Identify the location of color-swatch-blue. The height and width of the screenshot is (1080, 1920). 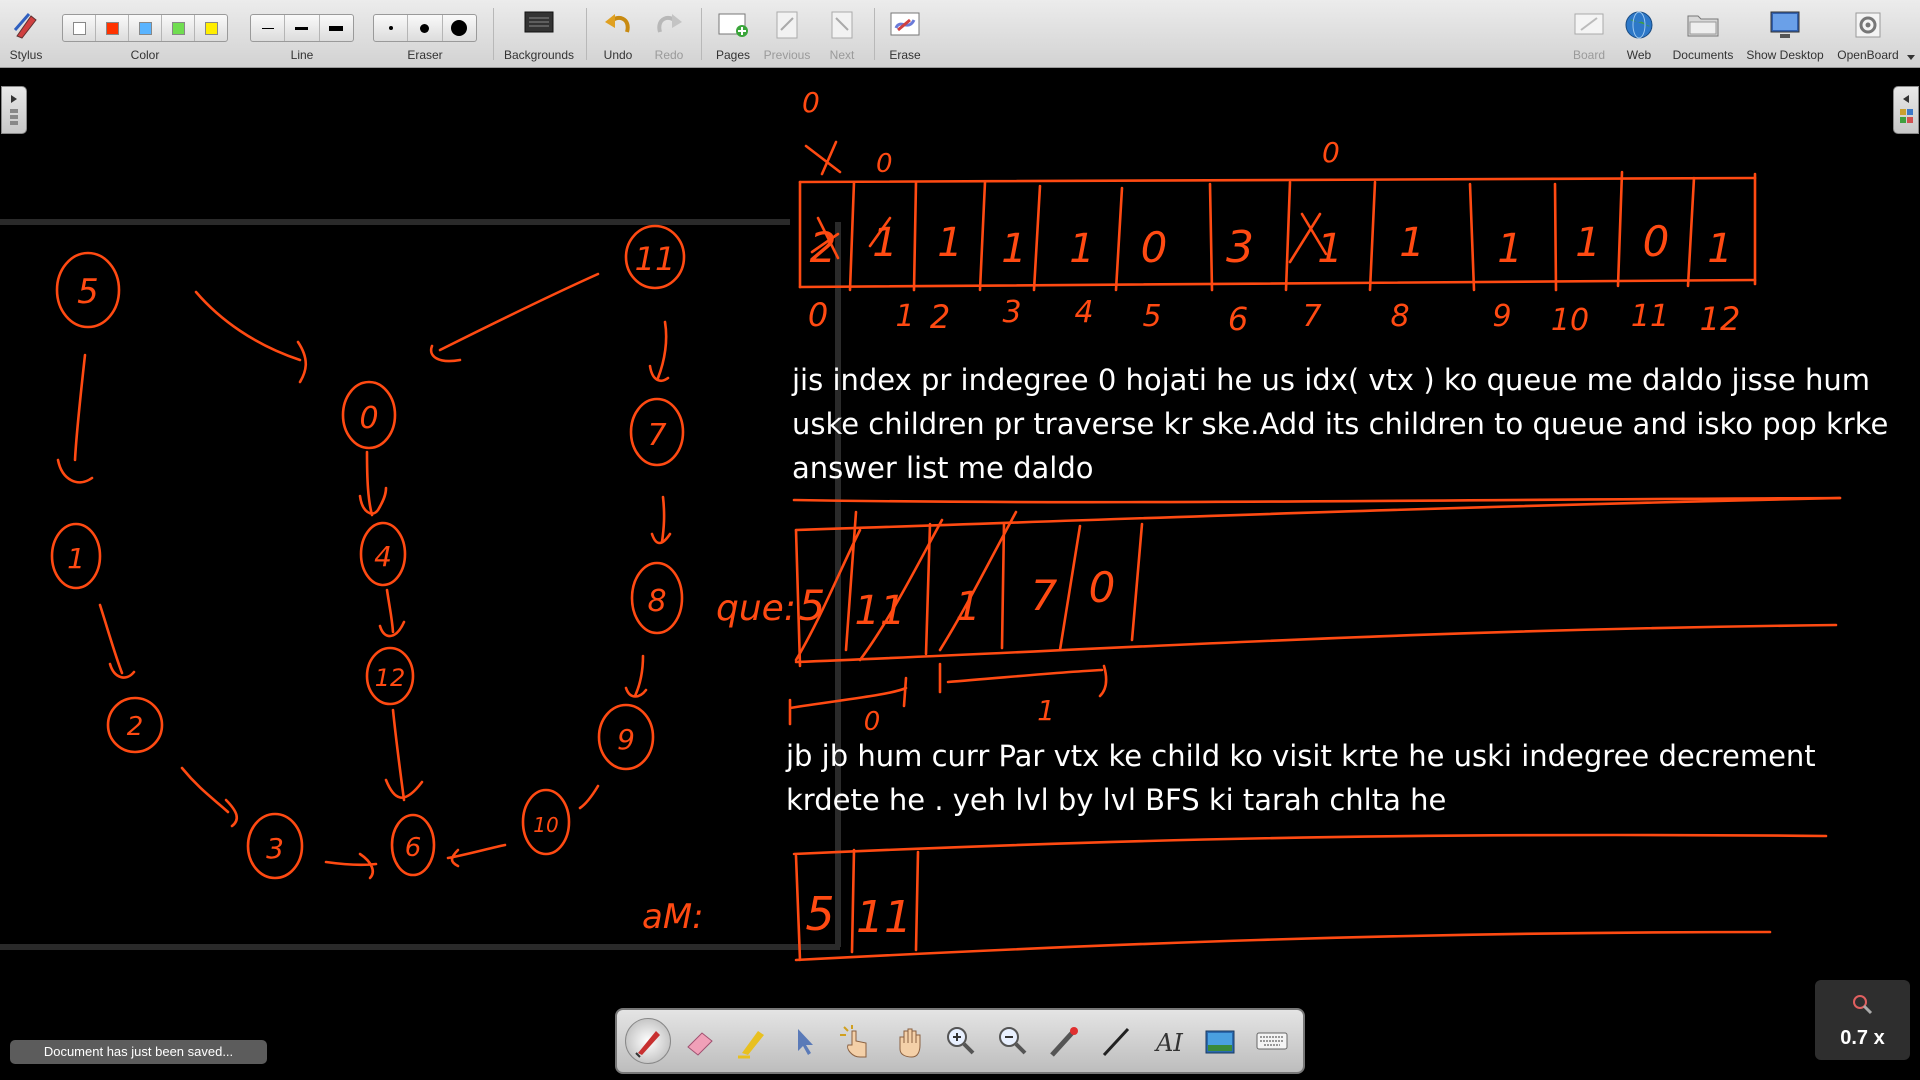
(145, 28).